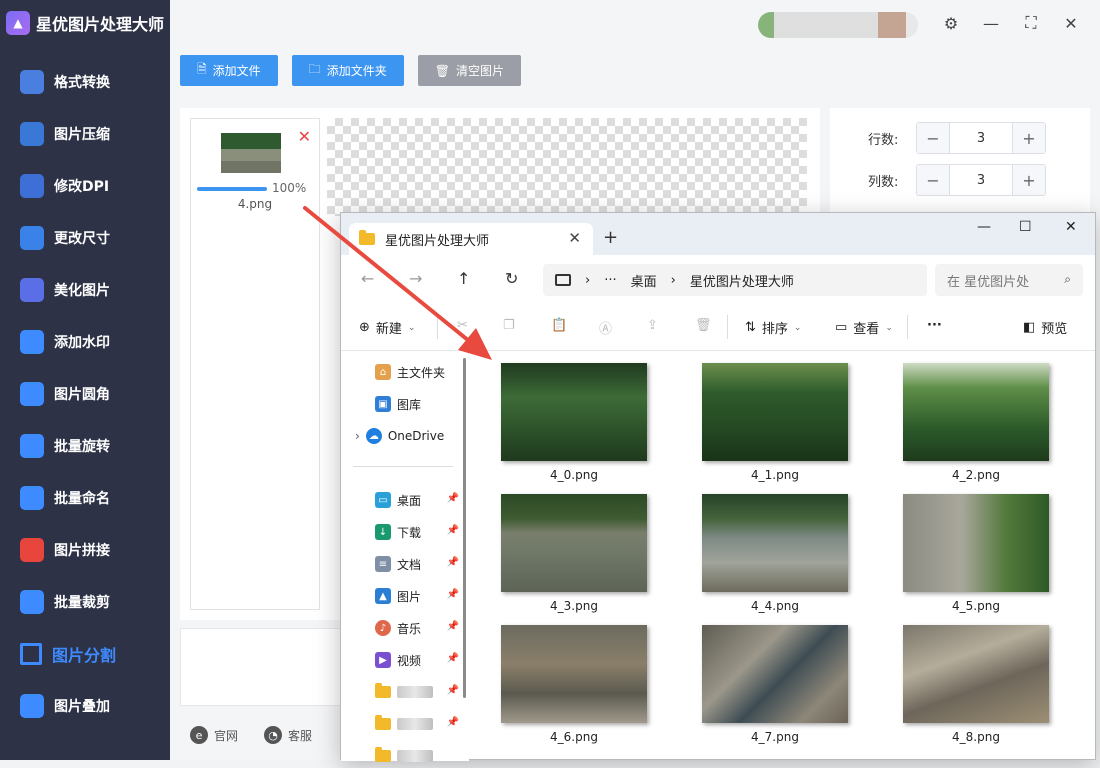 The height and width of the screenshot is (768, 1100). Describe the element at coordinates (255, 364) in the screenshot. I see `file-card: ✕ 100% 4.png` at that location.